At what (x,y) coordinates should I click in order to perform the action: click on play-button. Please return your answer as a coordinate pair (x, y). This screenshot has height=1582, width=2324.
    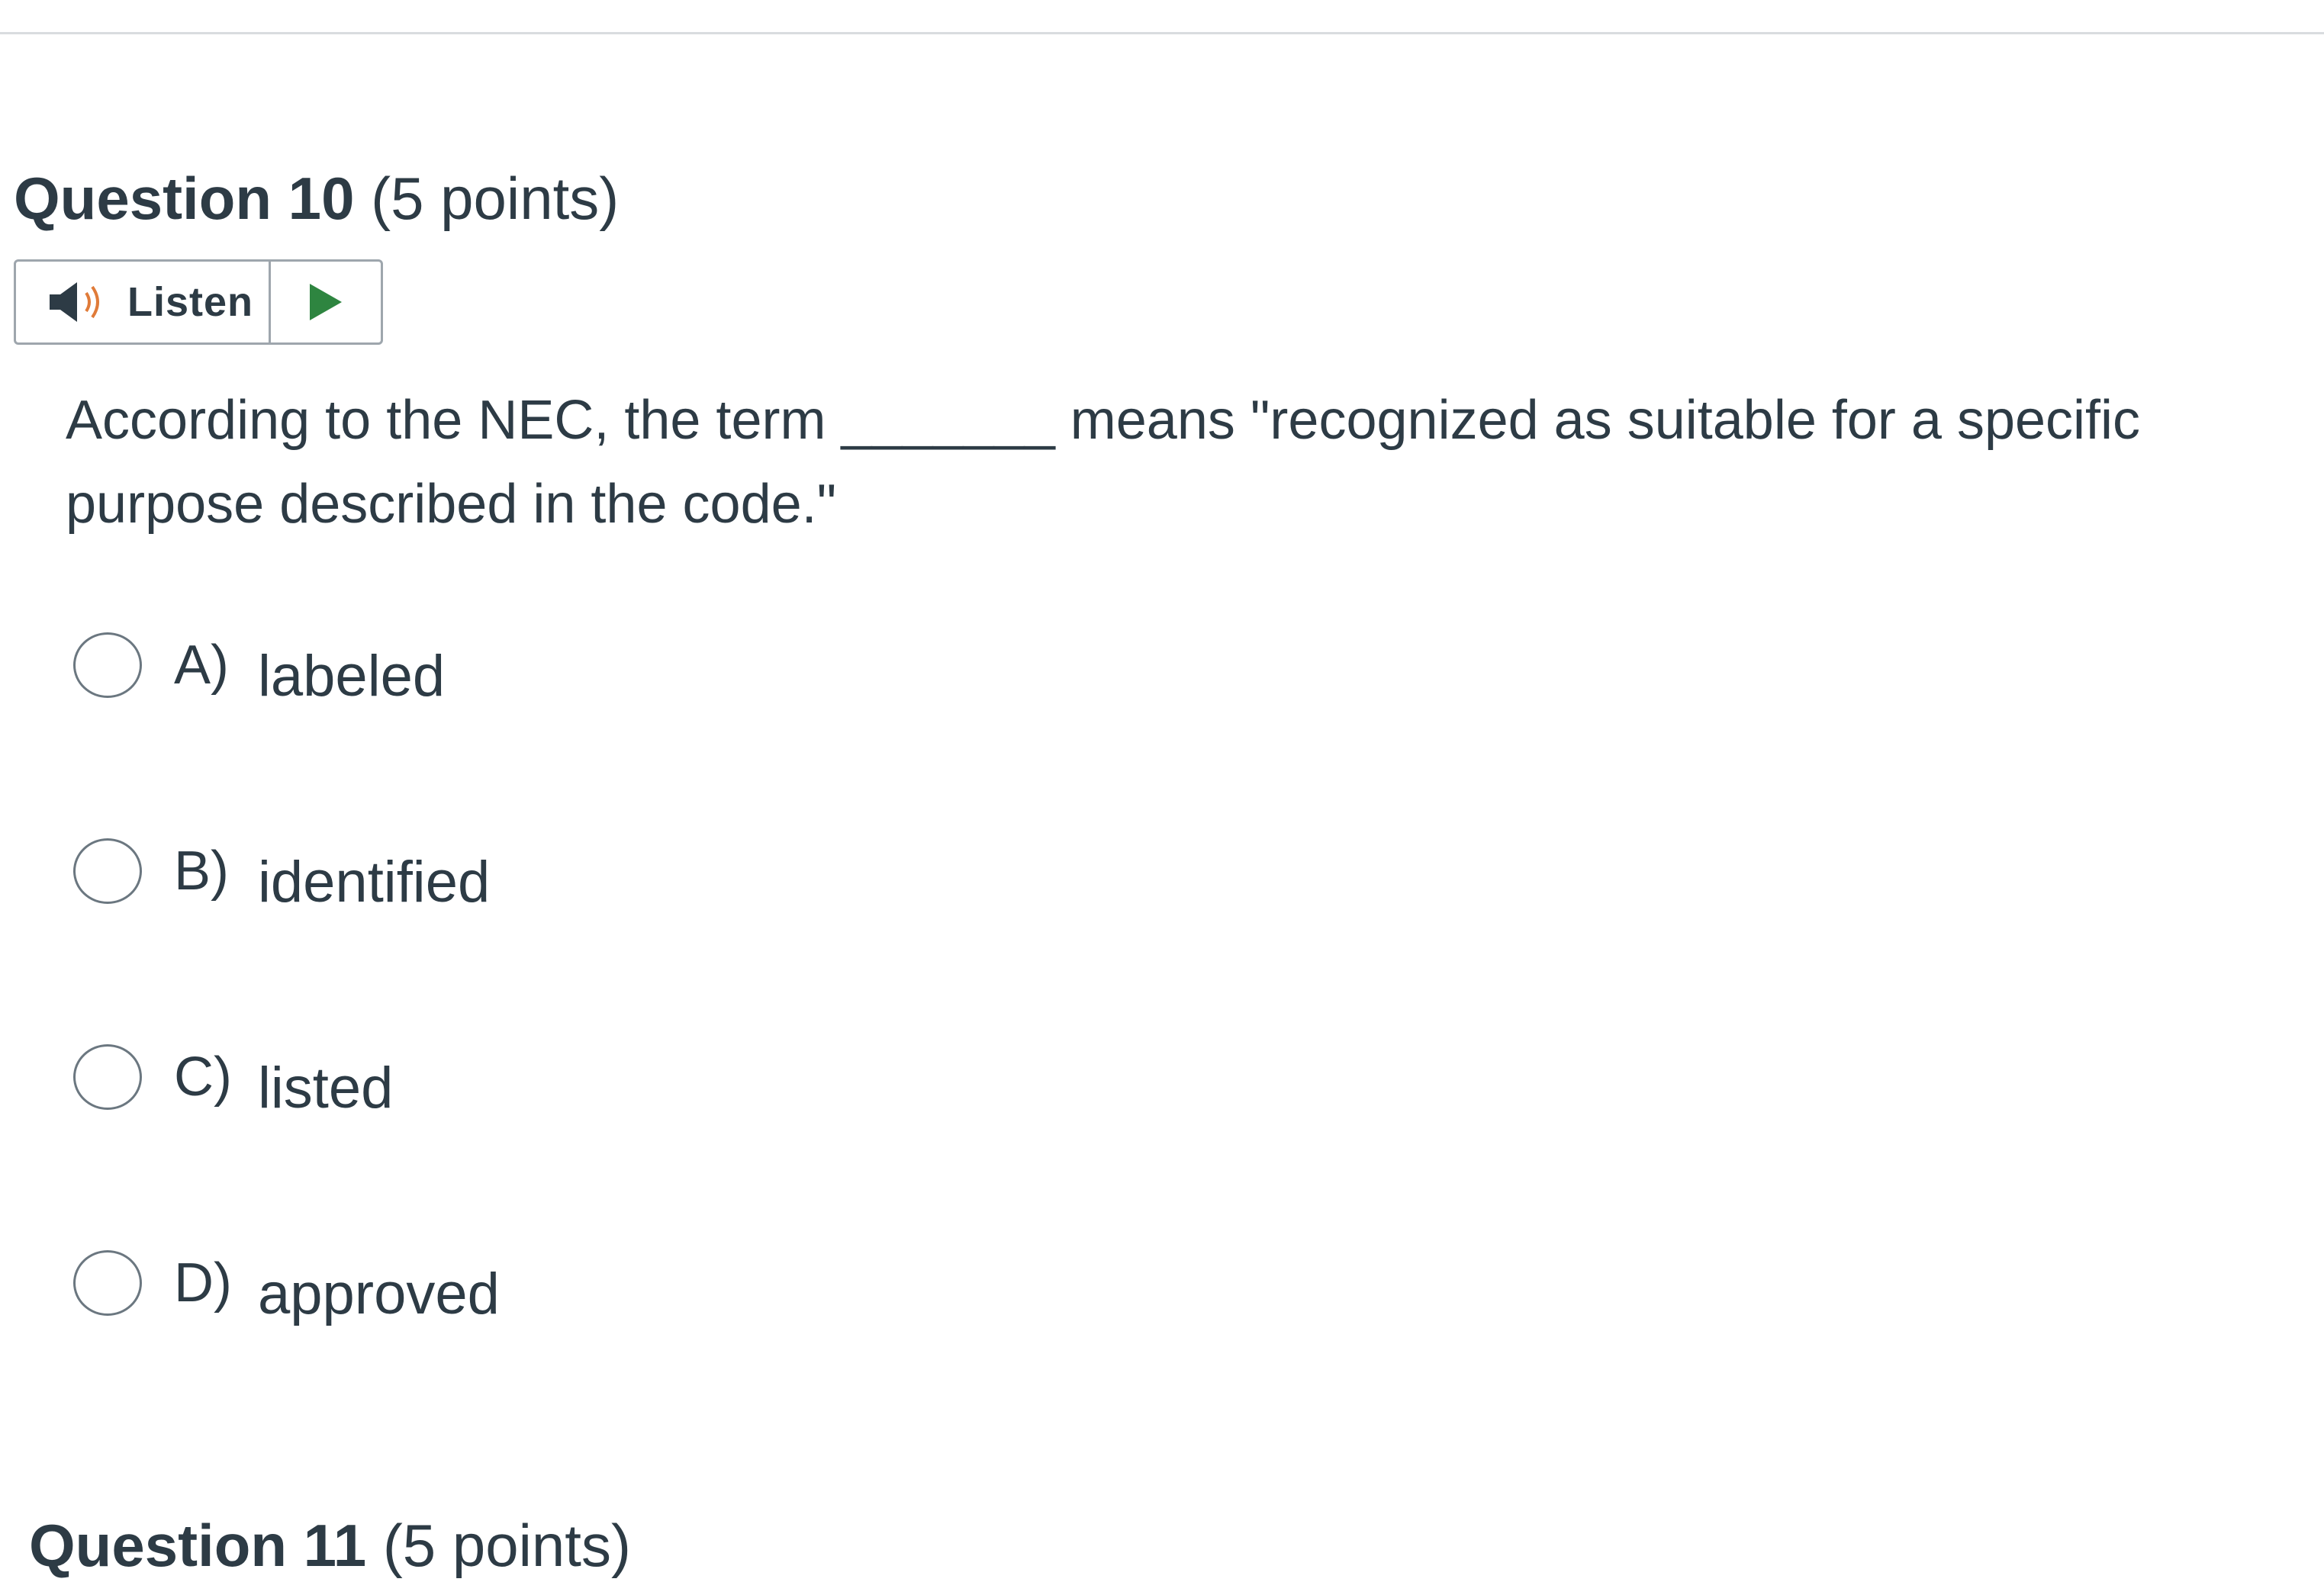
    Looking at the image, I should click on (326, 302).